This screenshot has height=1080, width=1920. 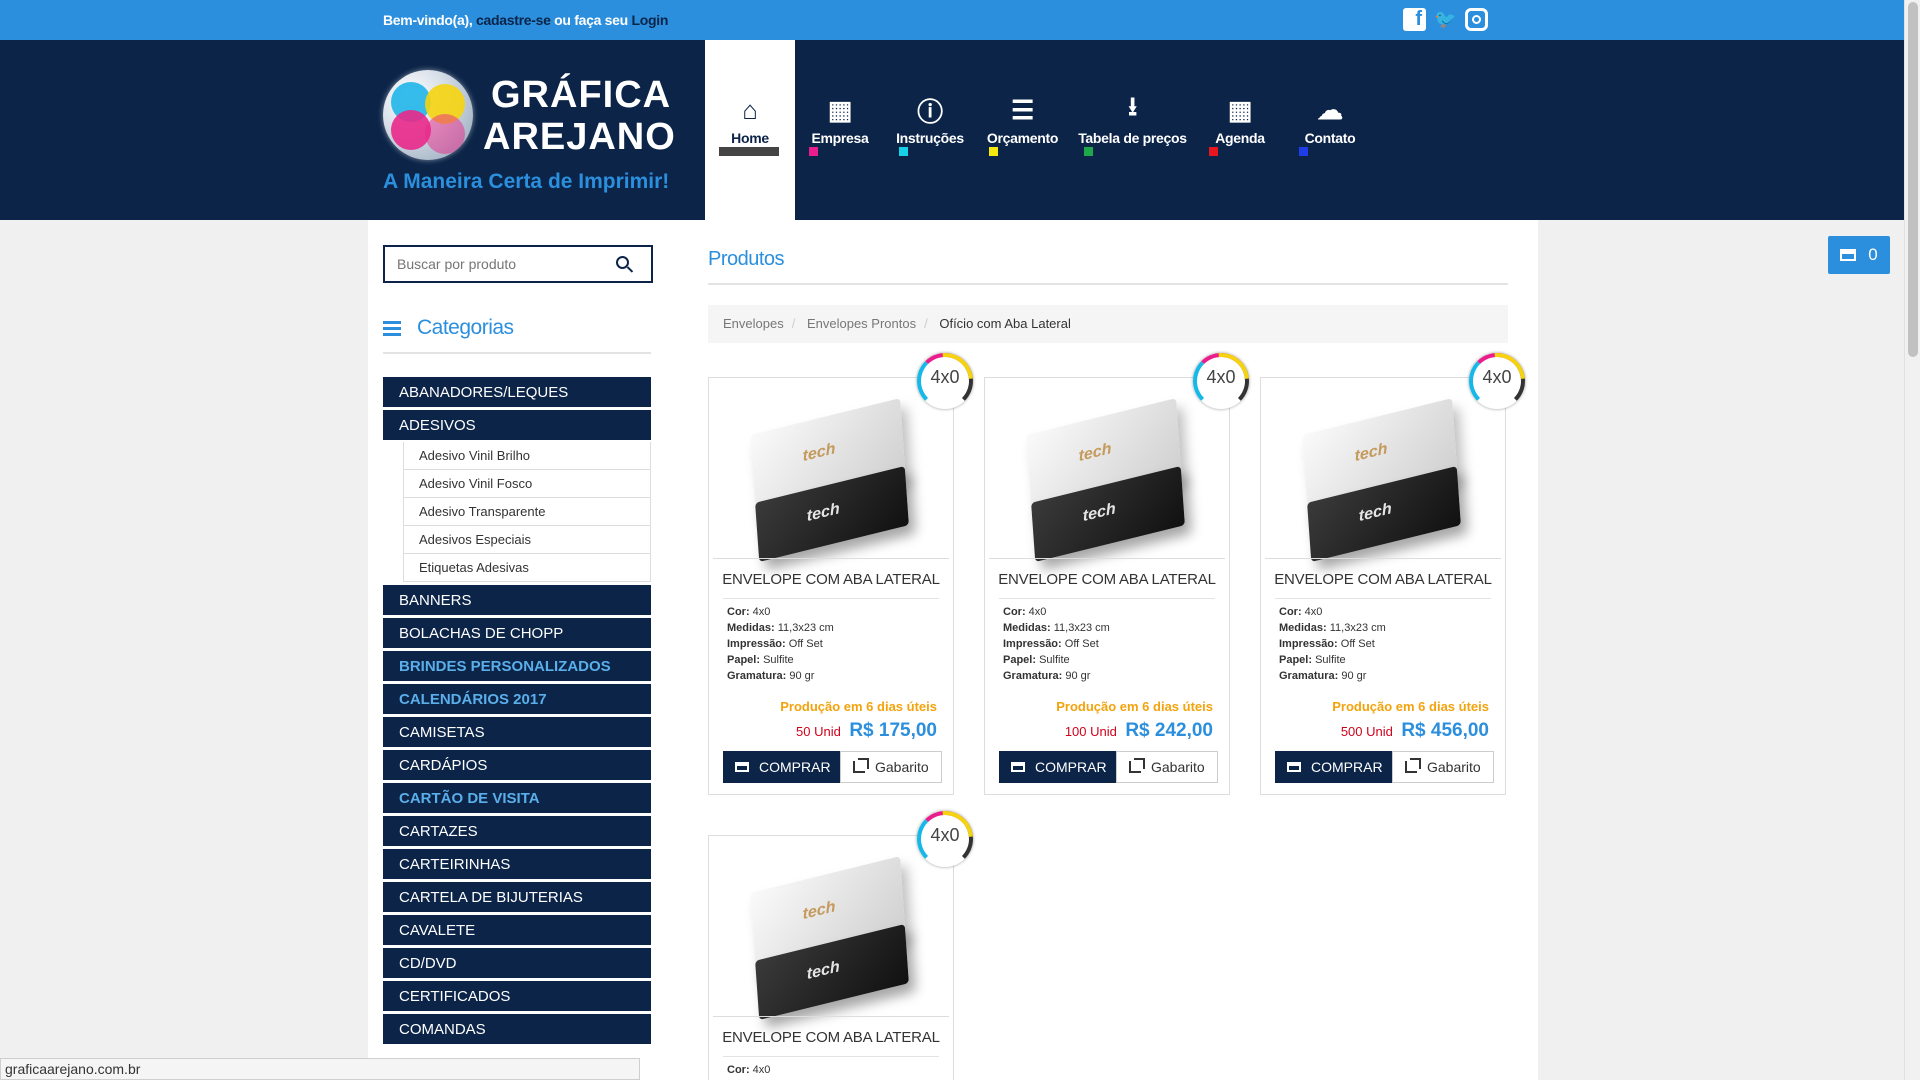 What do you see at coordinates (465, 327) in the screenshot?
I see `categories-title: Categorias` at bounding box center [465, 327].